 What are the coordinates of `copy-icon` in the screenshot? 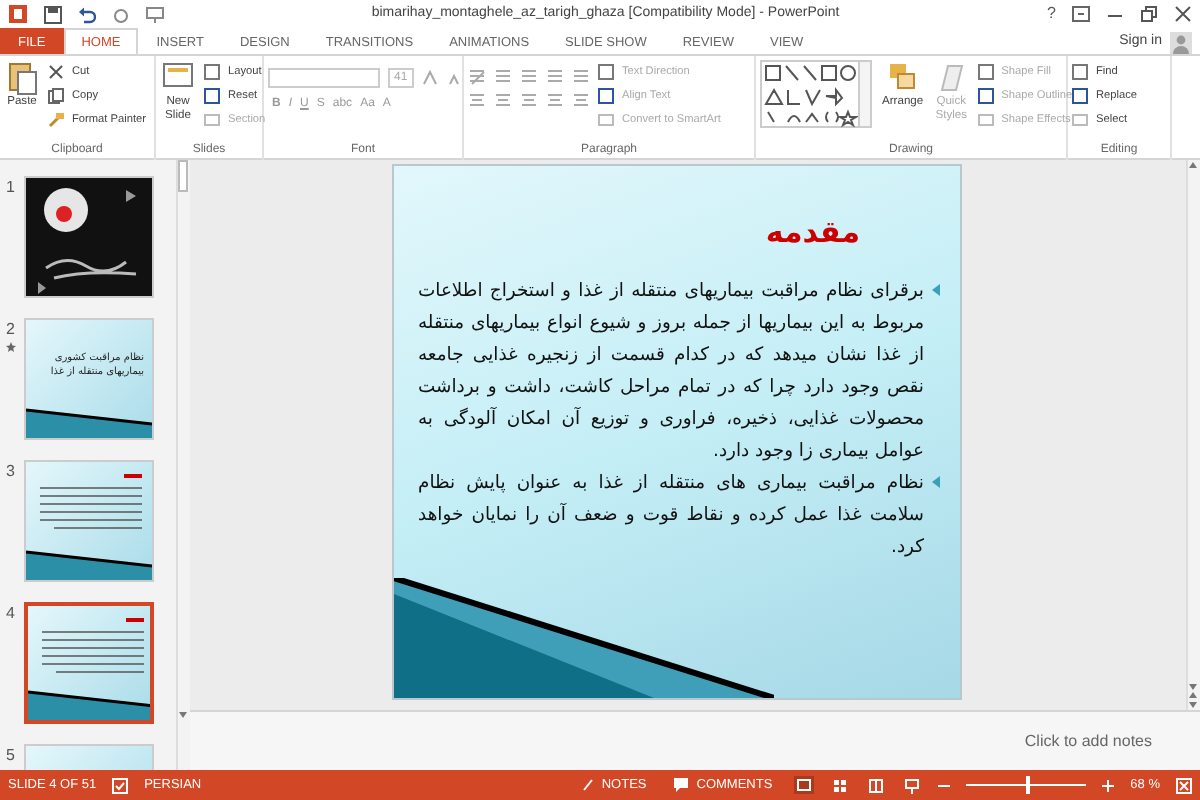 It's located at (56, 96).